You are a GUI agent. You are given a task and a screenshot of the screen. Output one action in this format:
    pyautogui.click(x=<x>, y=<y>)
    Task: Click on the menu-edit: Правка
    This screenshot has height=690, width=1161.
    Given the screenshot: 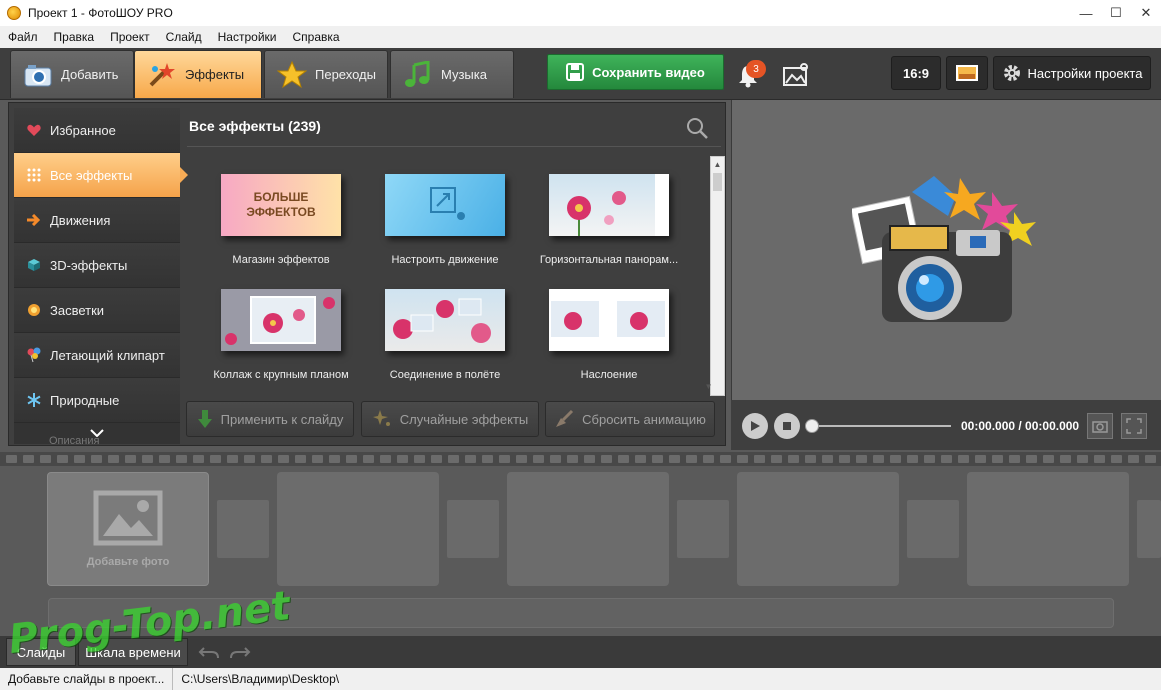 What is the action you would take?
    pyautogui.click(x=74, y=37)
    